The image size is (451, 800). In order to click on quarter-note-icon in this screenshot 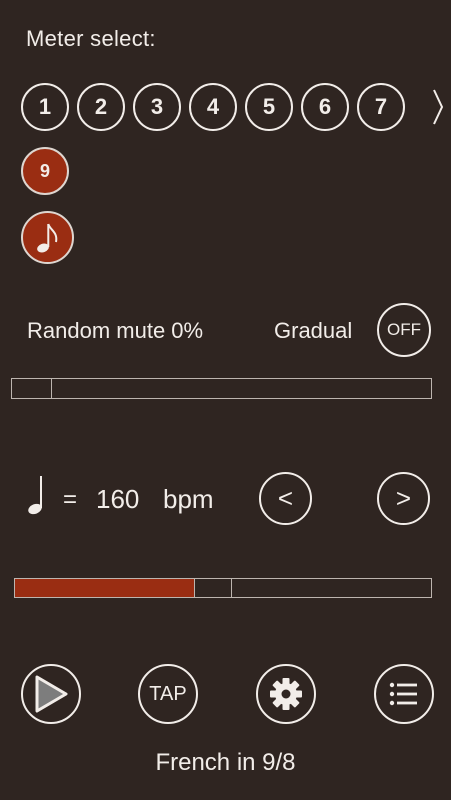, I will do `click(35, 495)`.